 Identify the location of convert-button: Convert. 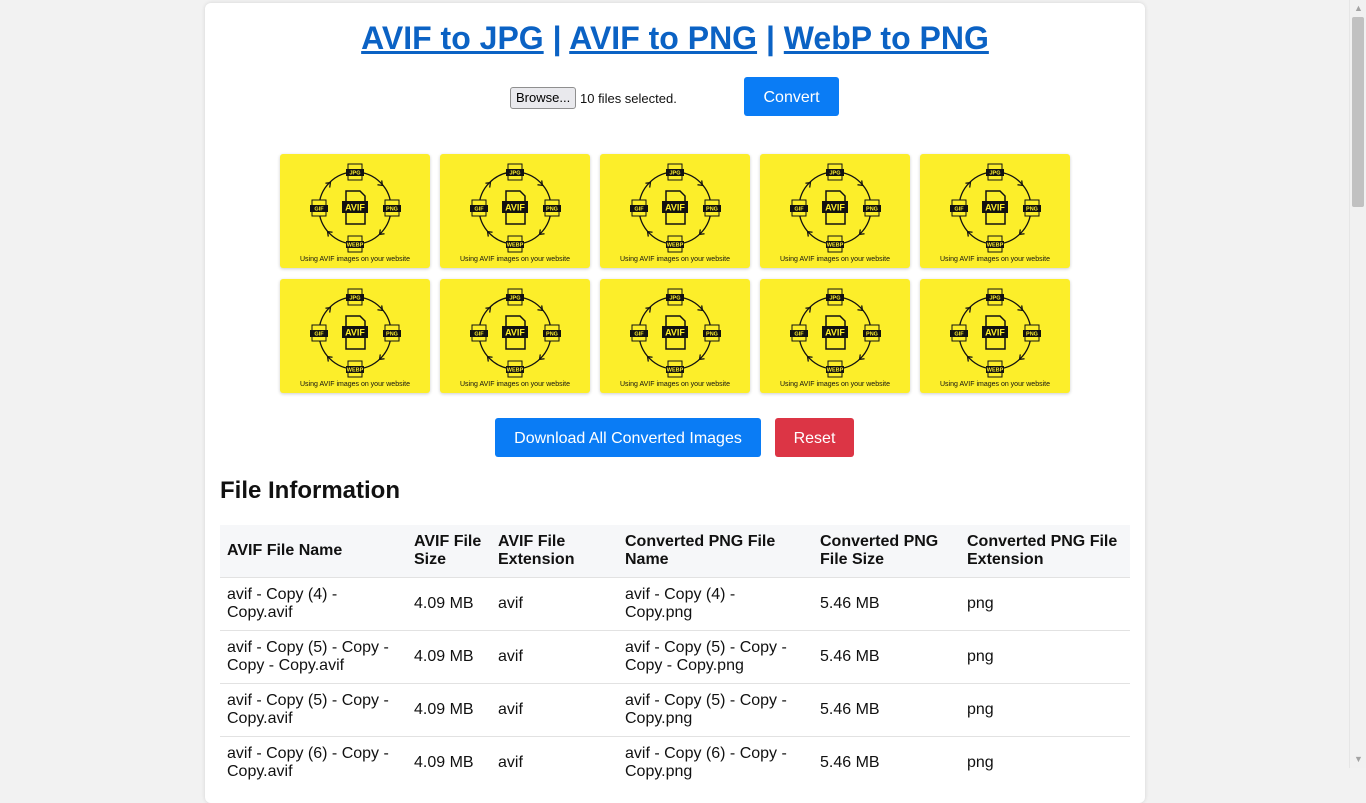
(791, 96).